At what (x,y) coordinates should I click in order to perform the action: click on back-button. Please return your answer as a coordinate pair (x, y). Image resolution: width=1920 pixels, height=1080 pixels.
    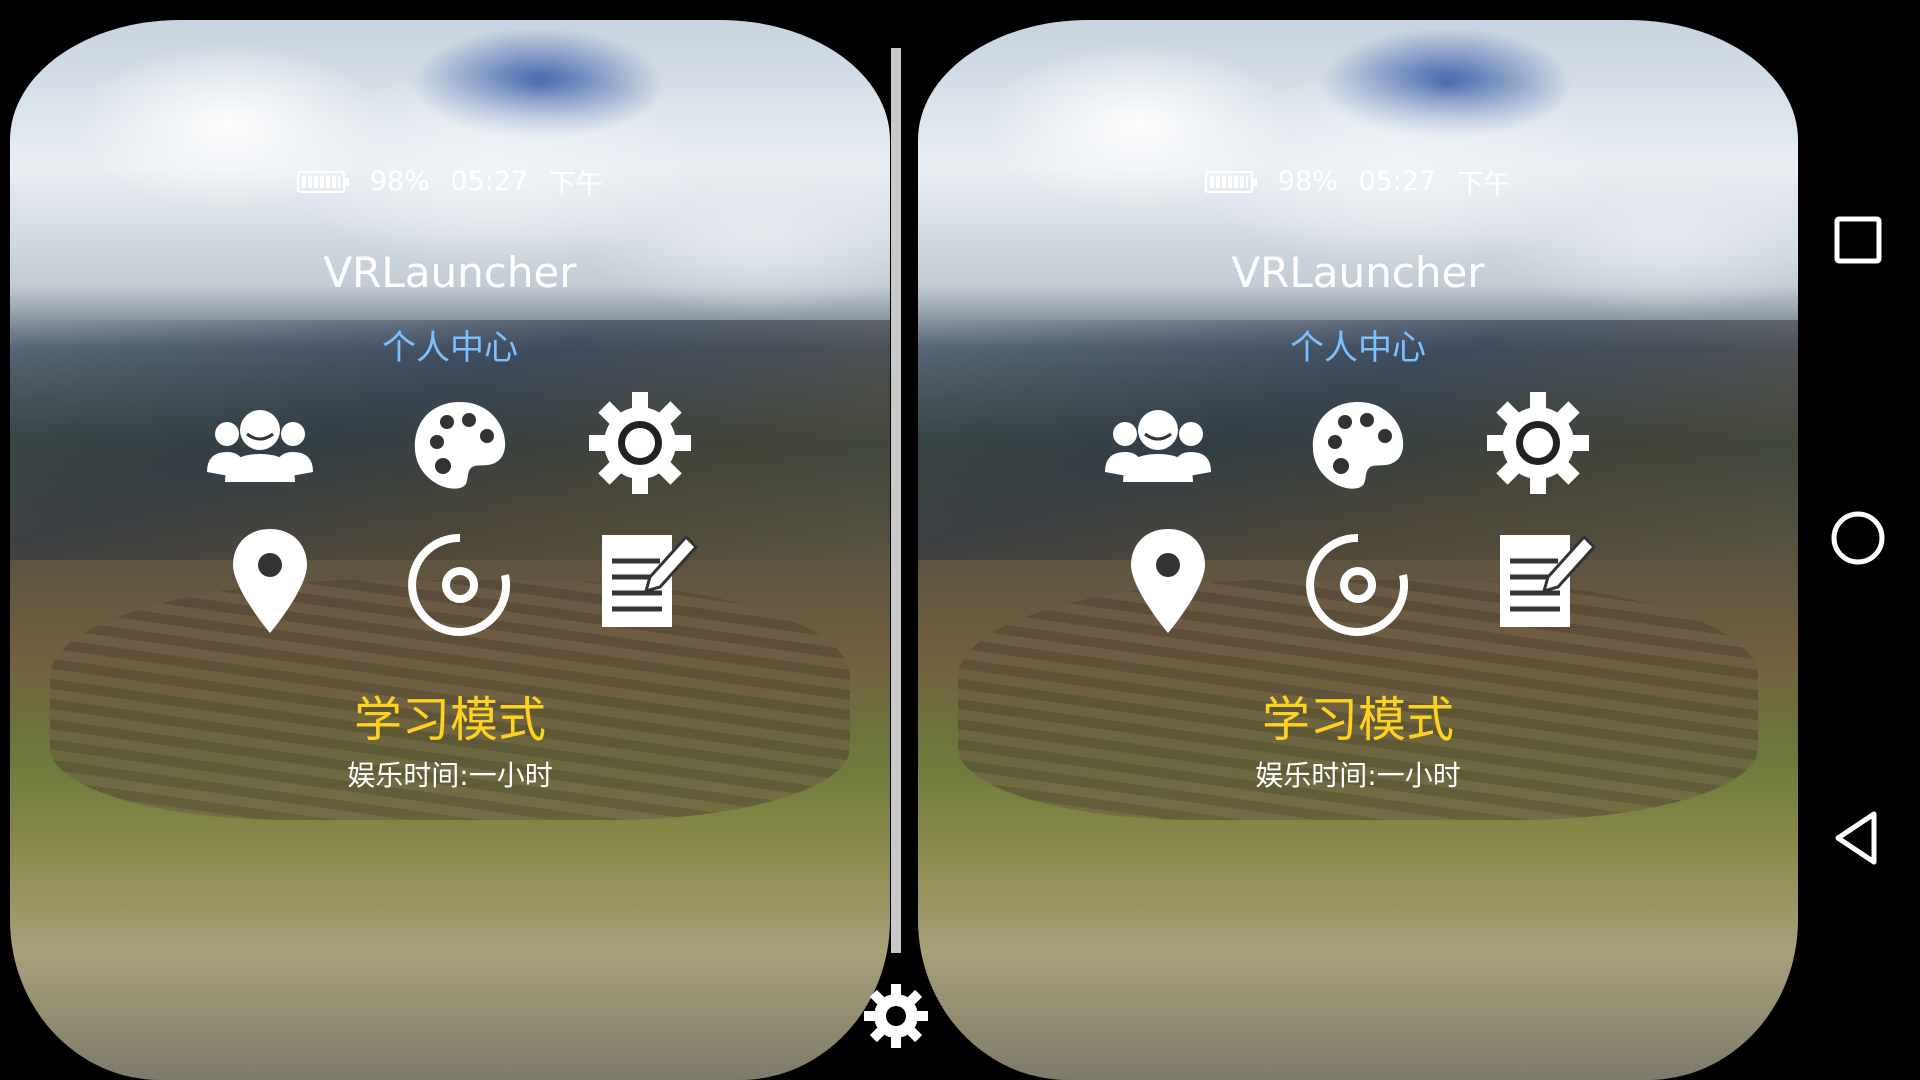
    Looking at the image, I should click on (1858, 838).